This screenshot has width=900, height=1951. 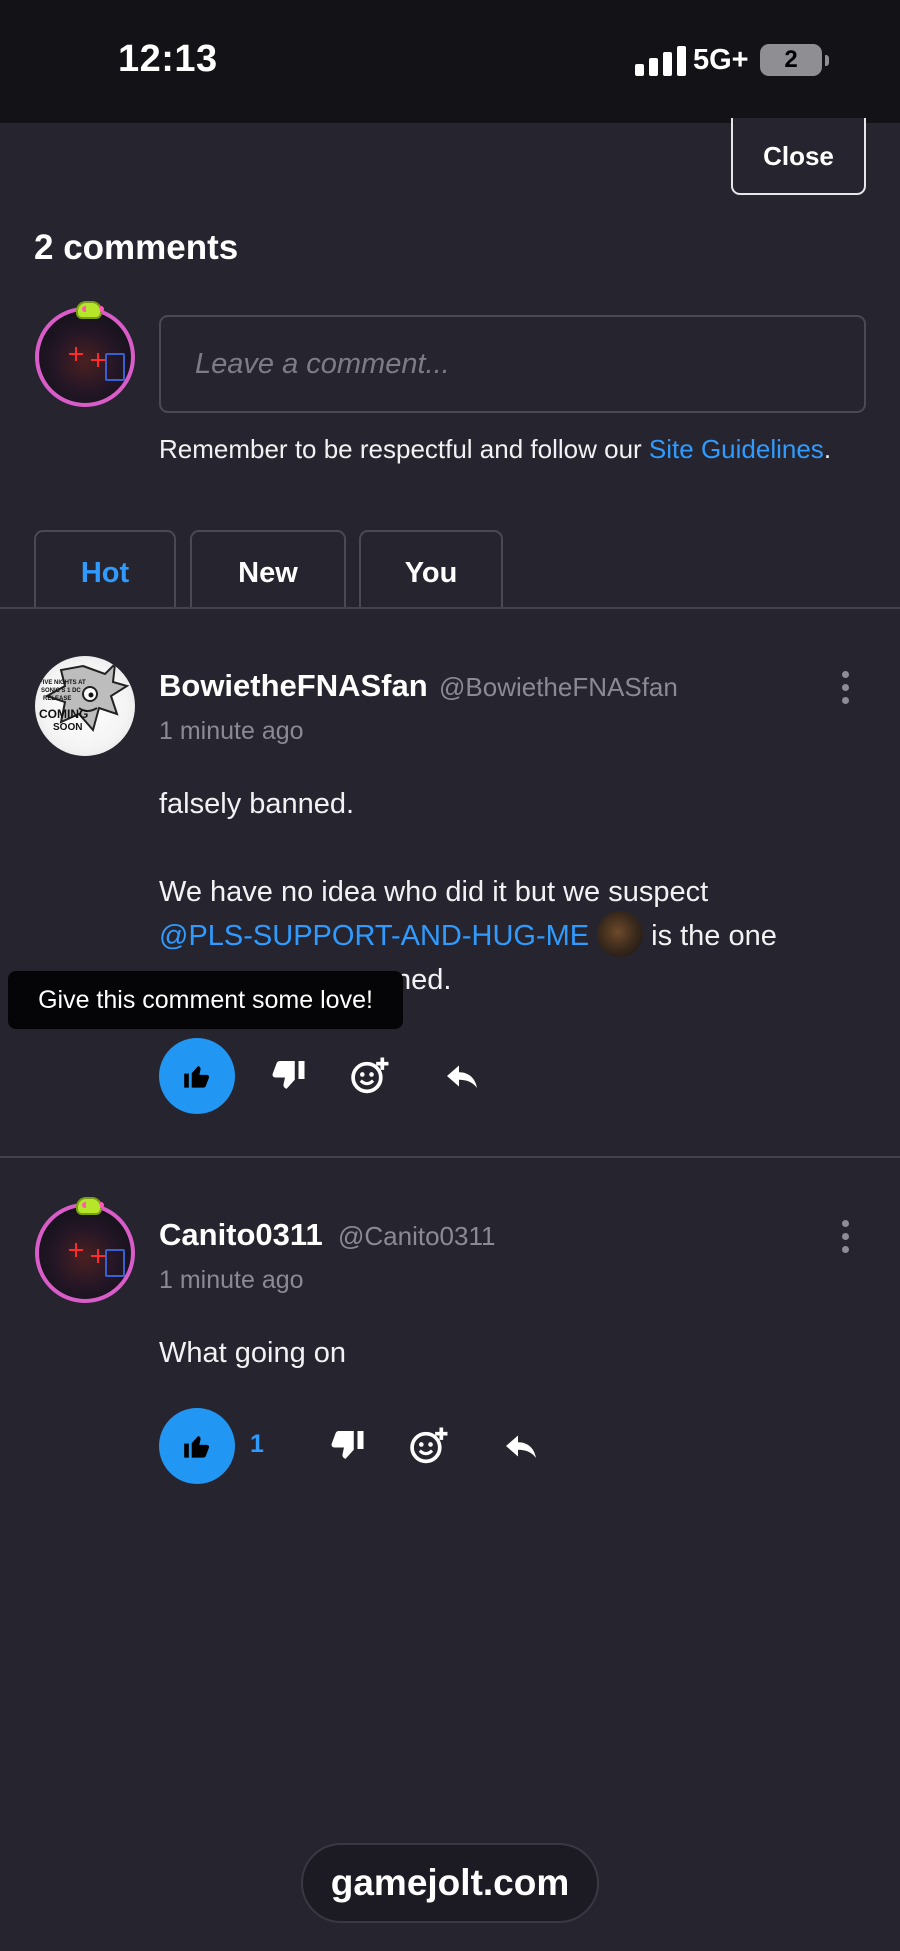 I want to click on tab-new: New, so click(x=268, y=569).